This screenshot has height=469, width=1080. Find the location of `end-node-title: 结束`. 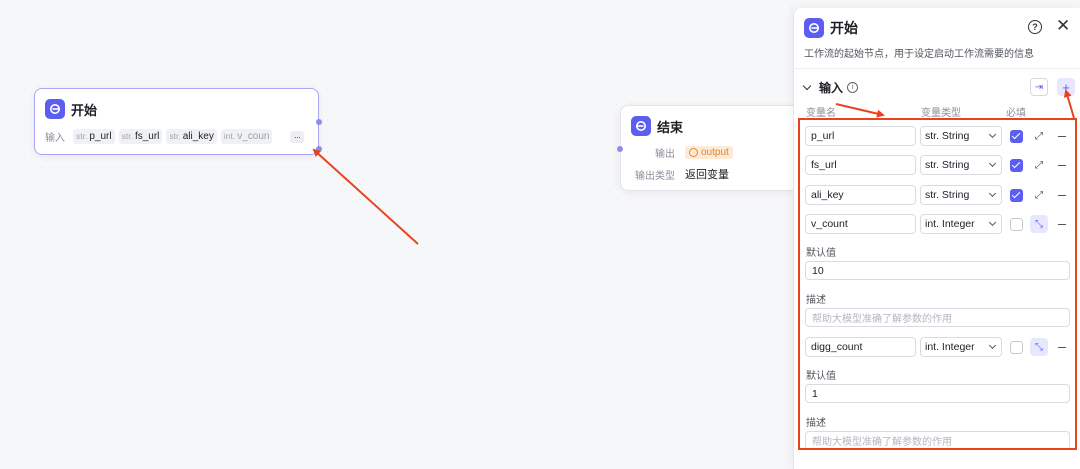

end-node-title: 结束 is located at coordinates (670, 127).